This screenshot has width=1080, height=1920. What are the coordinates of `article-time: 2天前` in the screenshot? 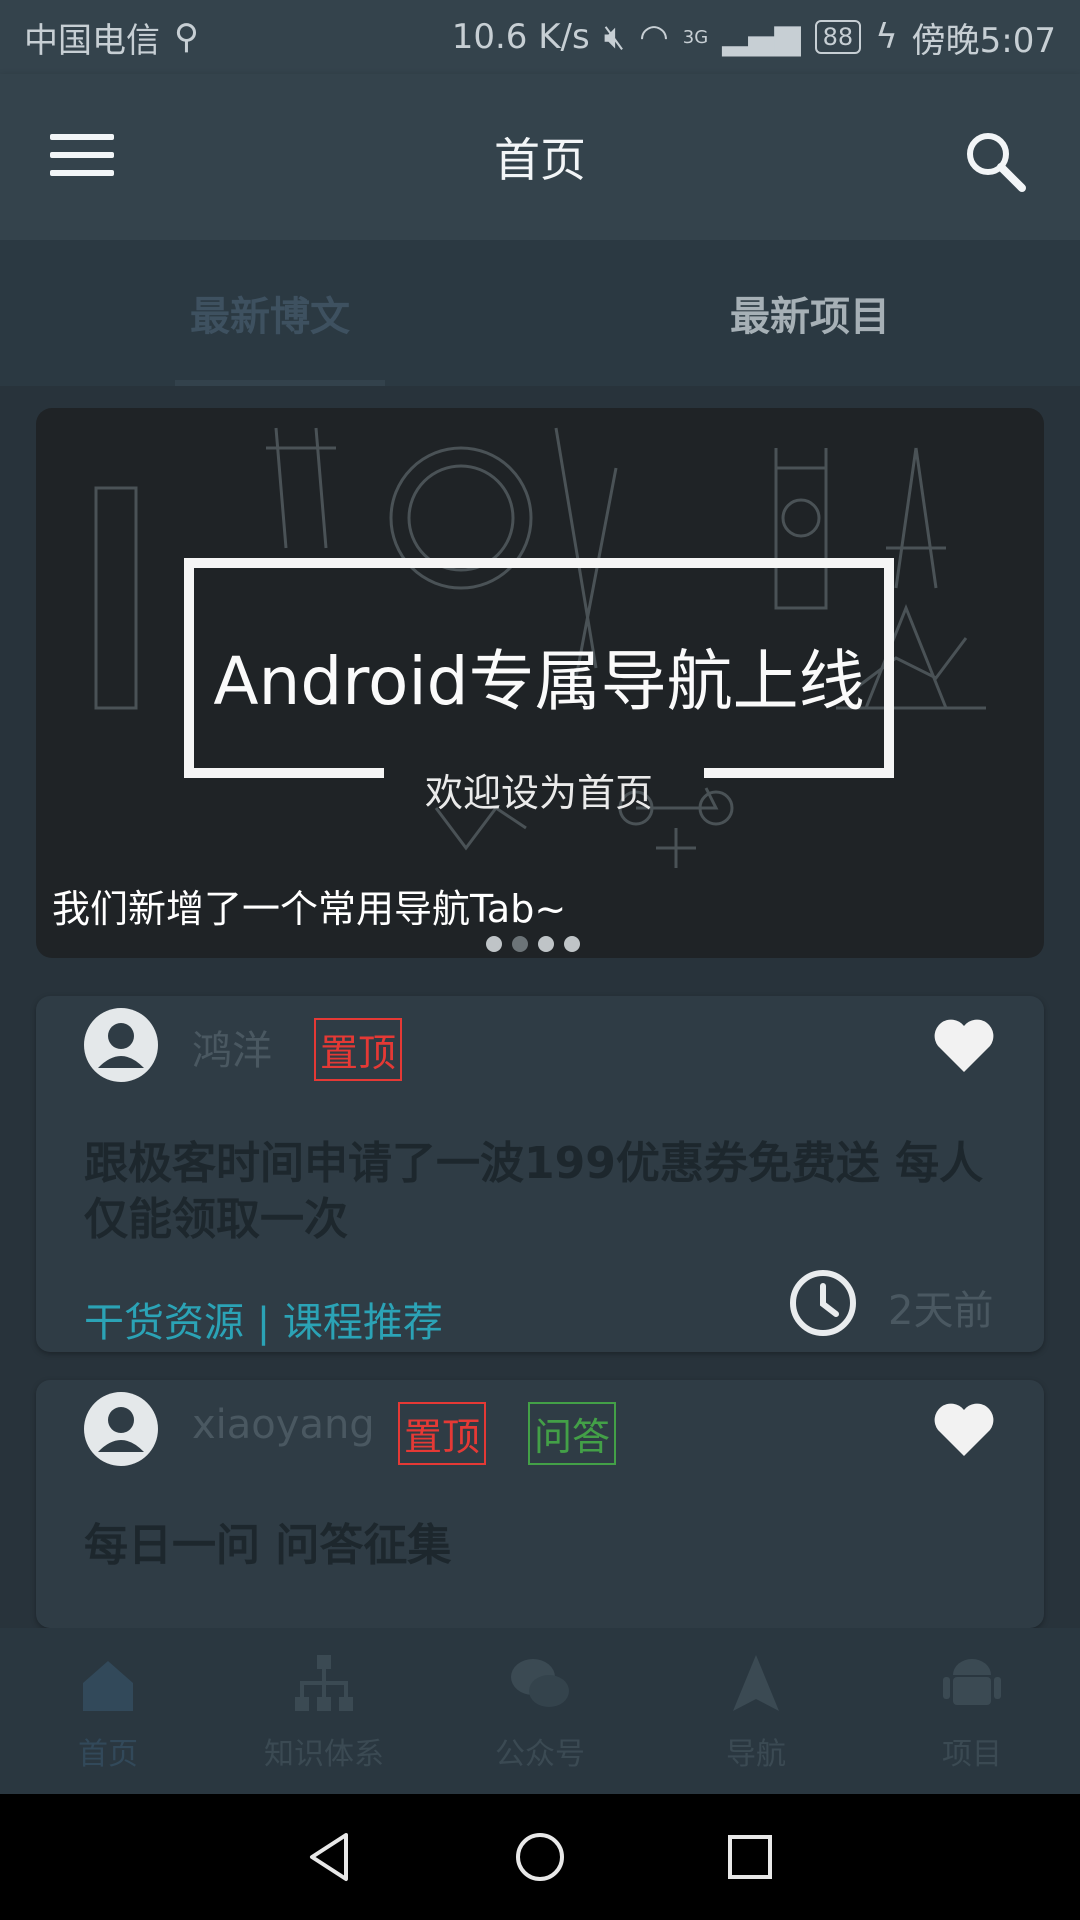 It's located at (941, 1311).